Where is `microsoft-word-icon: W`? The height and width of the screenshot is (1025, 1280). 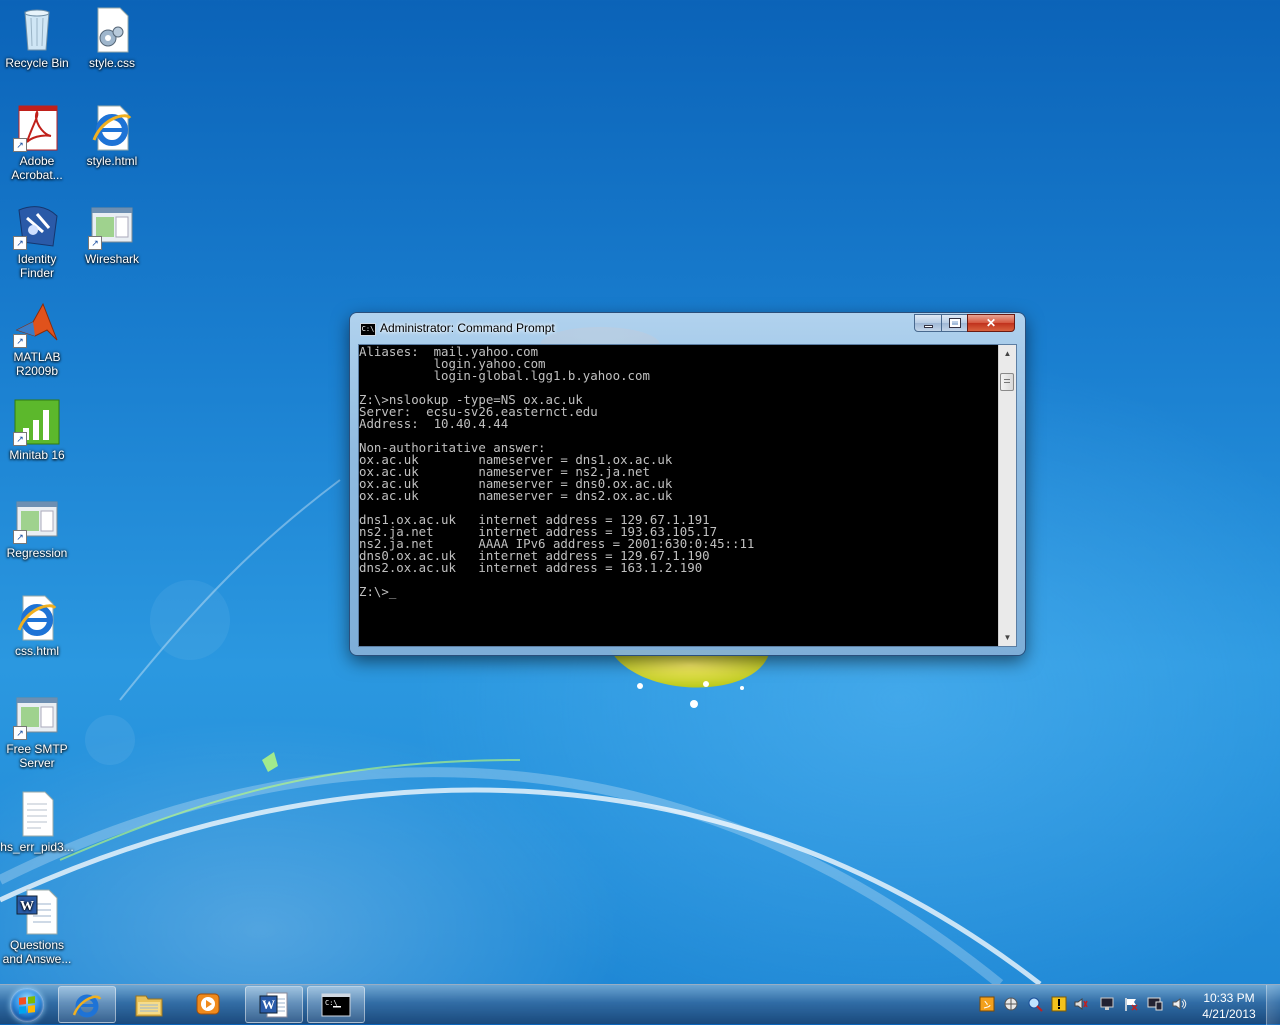
microsoft-word-icon: W is located at coordinates (273, 1005).